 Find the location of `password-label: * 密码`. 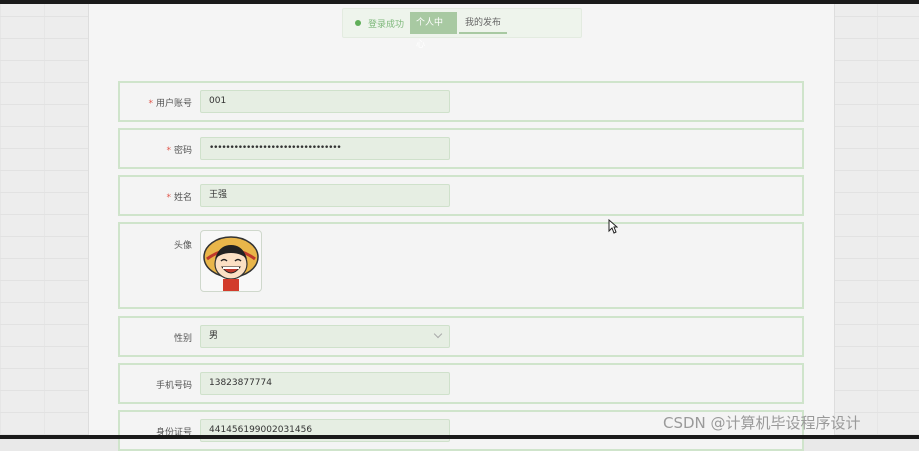

password-label: * 密码 is located at coordinates (179, 151).